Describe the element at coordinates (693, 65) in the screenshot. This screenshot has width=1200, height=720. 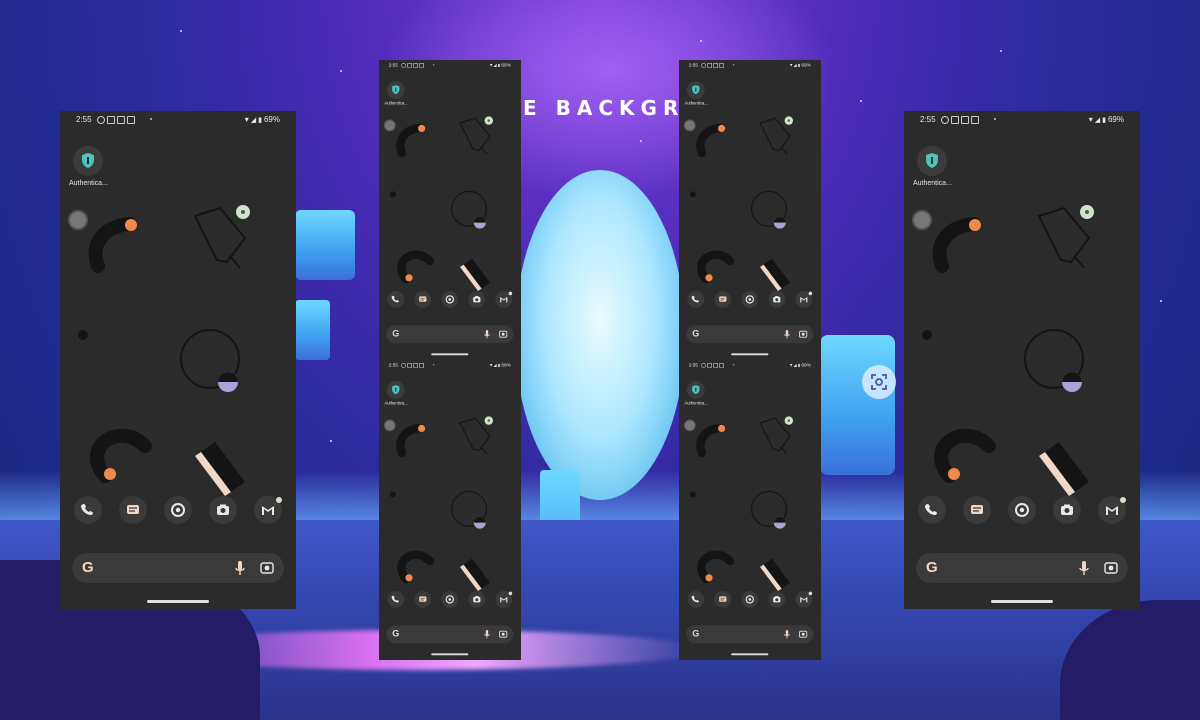
I see `status-time: 2:55` at that location.